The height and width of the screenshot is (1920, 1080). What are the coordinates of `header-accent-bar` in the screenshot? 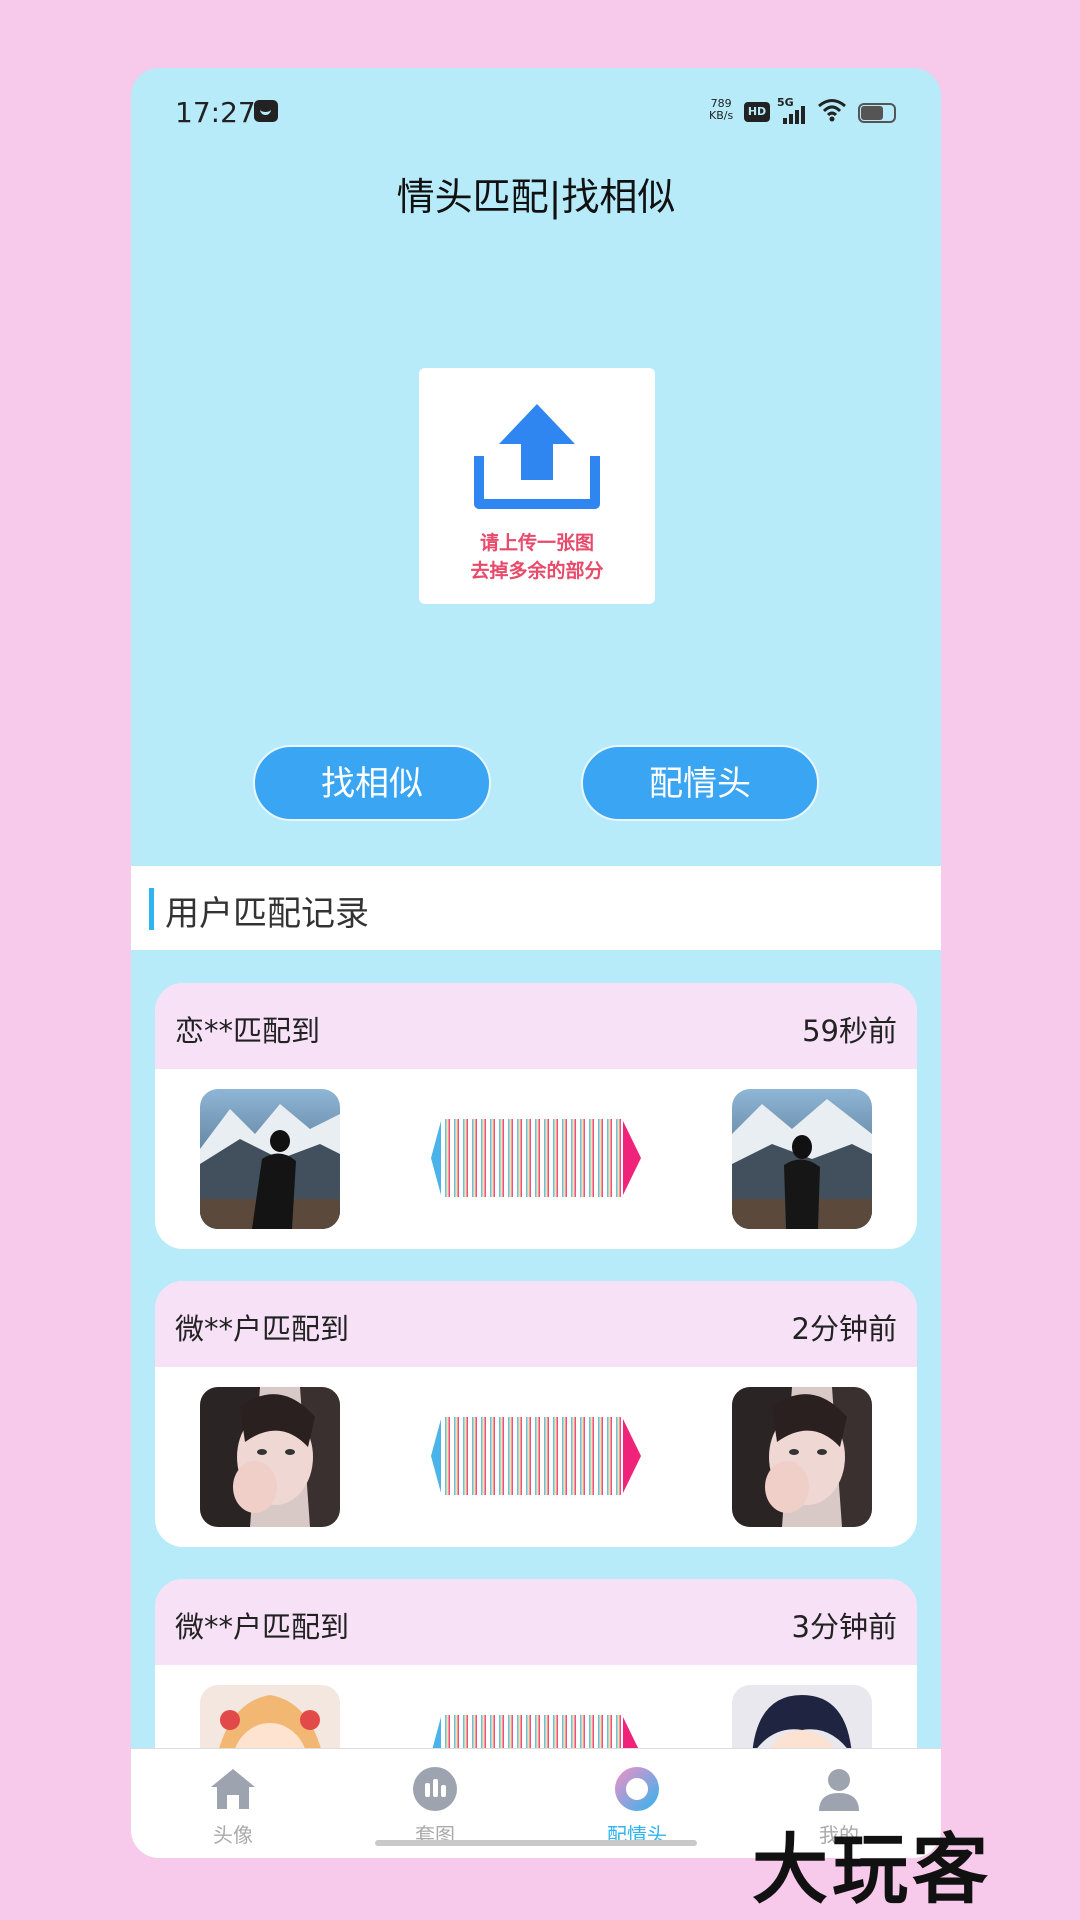 It's located at (151, 909).